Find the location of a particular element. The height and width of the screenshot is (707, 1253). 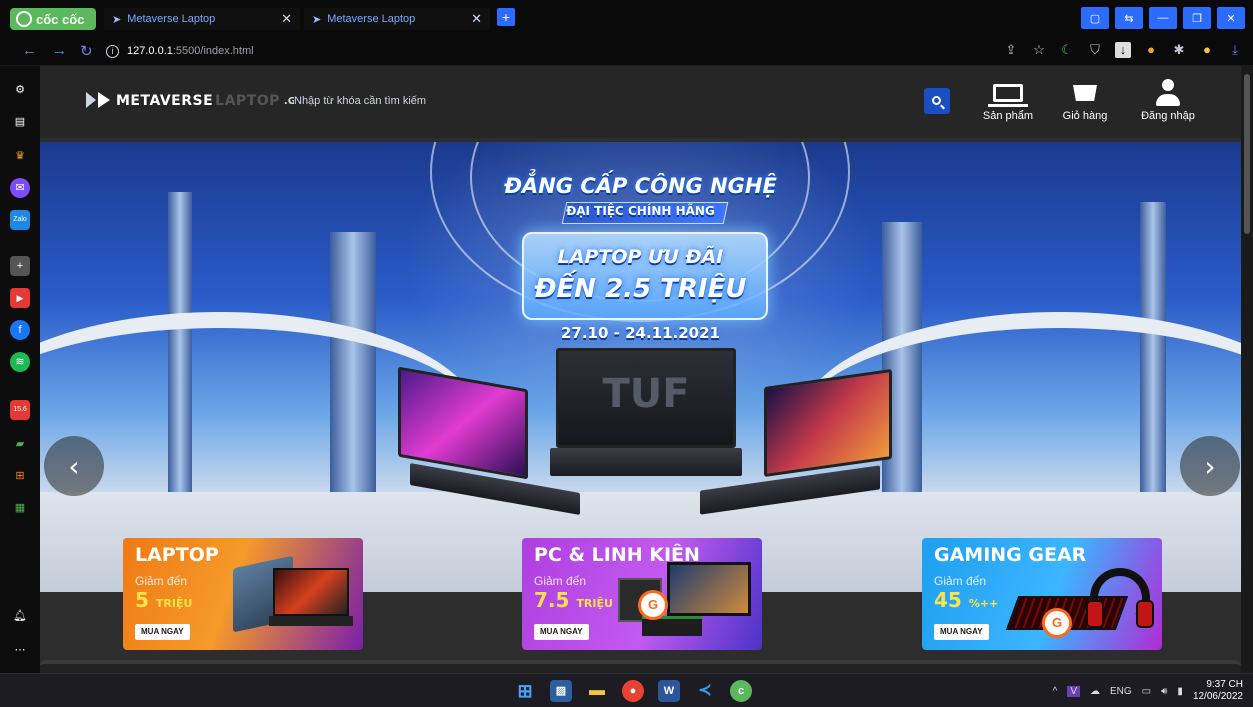

promo-amount-unit: %++ is located at coordinates (983, 603).